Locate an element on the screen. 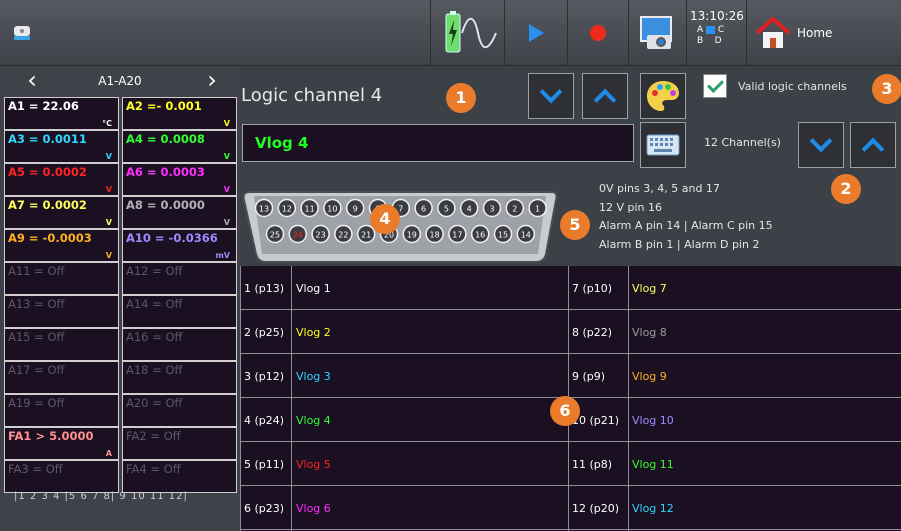 The height and width of the screenshot is (531, 901). channel-name: Vlog 7 is located at coordinates (649, 288).